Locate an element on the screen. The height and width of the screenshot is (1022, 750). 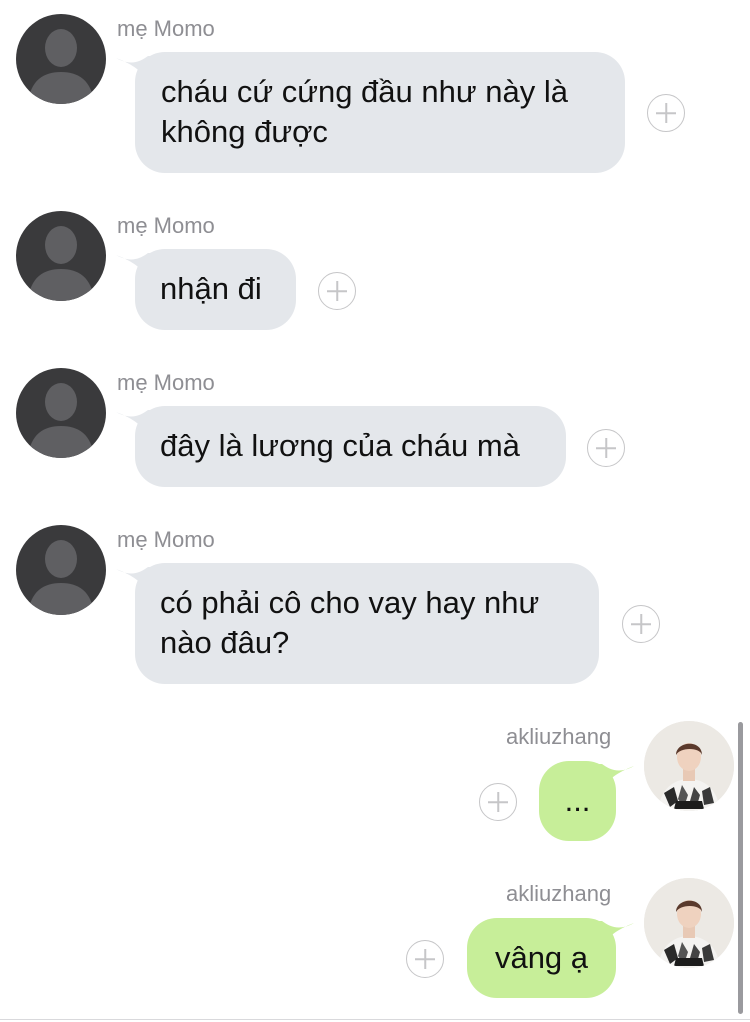
message-bubble: nhận đi is located at coordinates (215, 289).